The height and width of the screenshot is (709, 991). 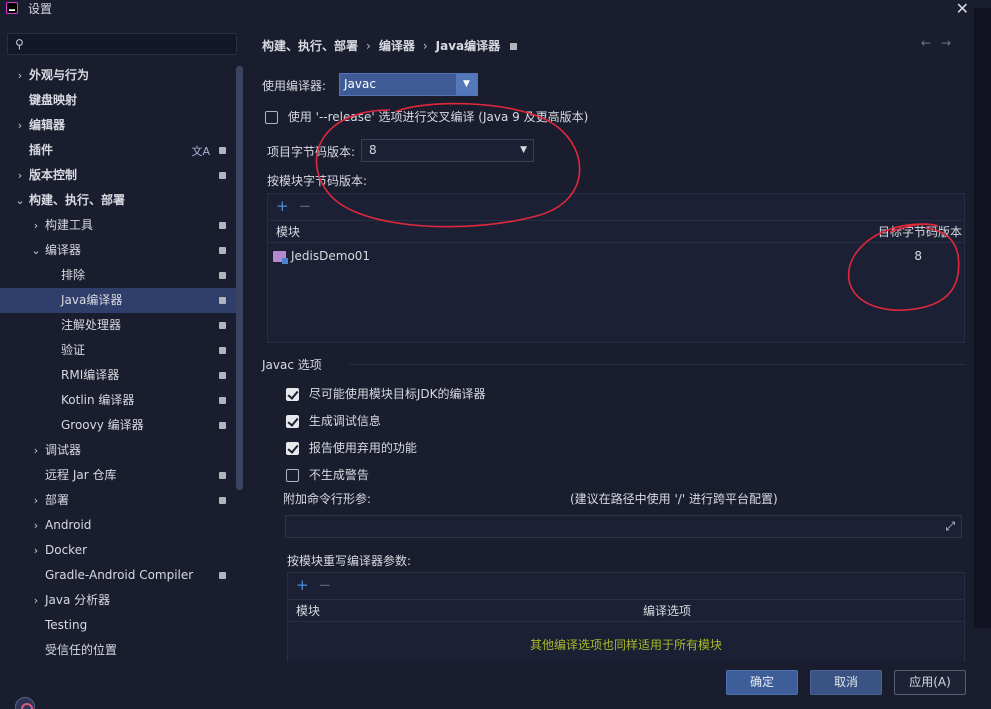 I want to click on sidebar-item-label: Docker, so click(x=66, y=550).